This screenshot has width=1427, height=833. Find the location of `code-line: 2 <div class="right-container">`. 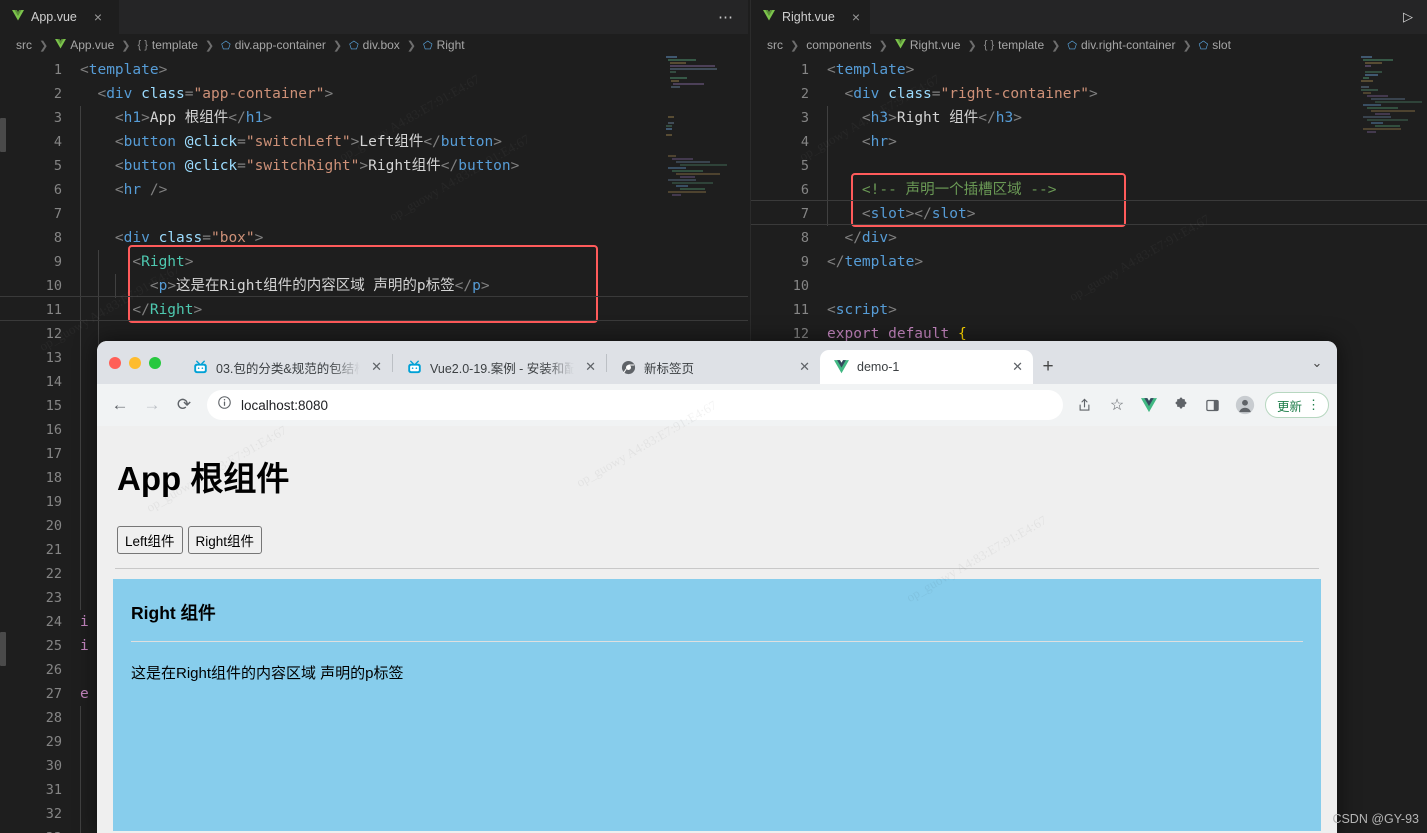

code-line: 2 <div class="right-container"> is located at coordinates (1089, 94).